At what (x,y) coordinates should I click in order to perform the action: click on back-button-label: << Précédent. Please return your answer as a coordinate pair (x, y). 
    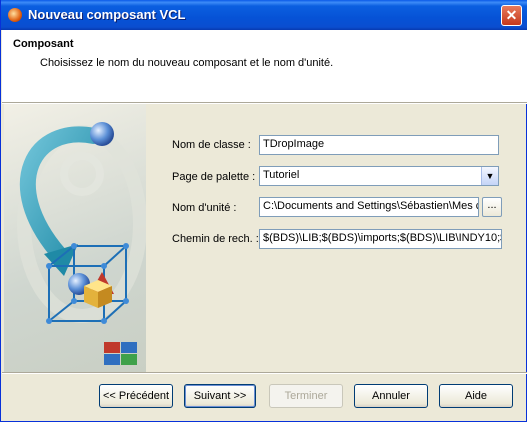
    Looking at the image, I should click on (136, 396).